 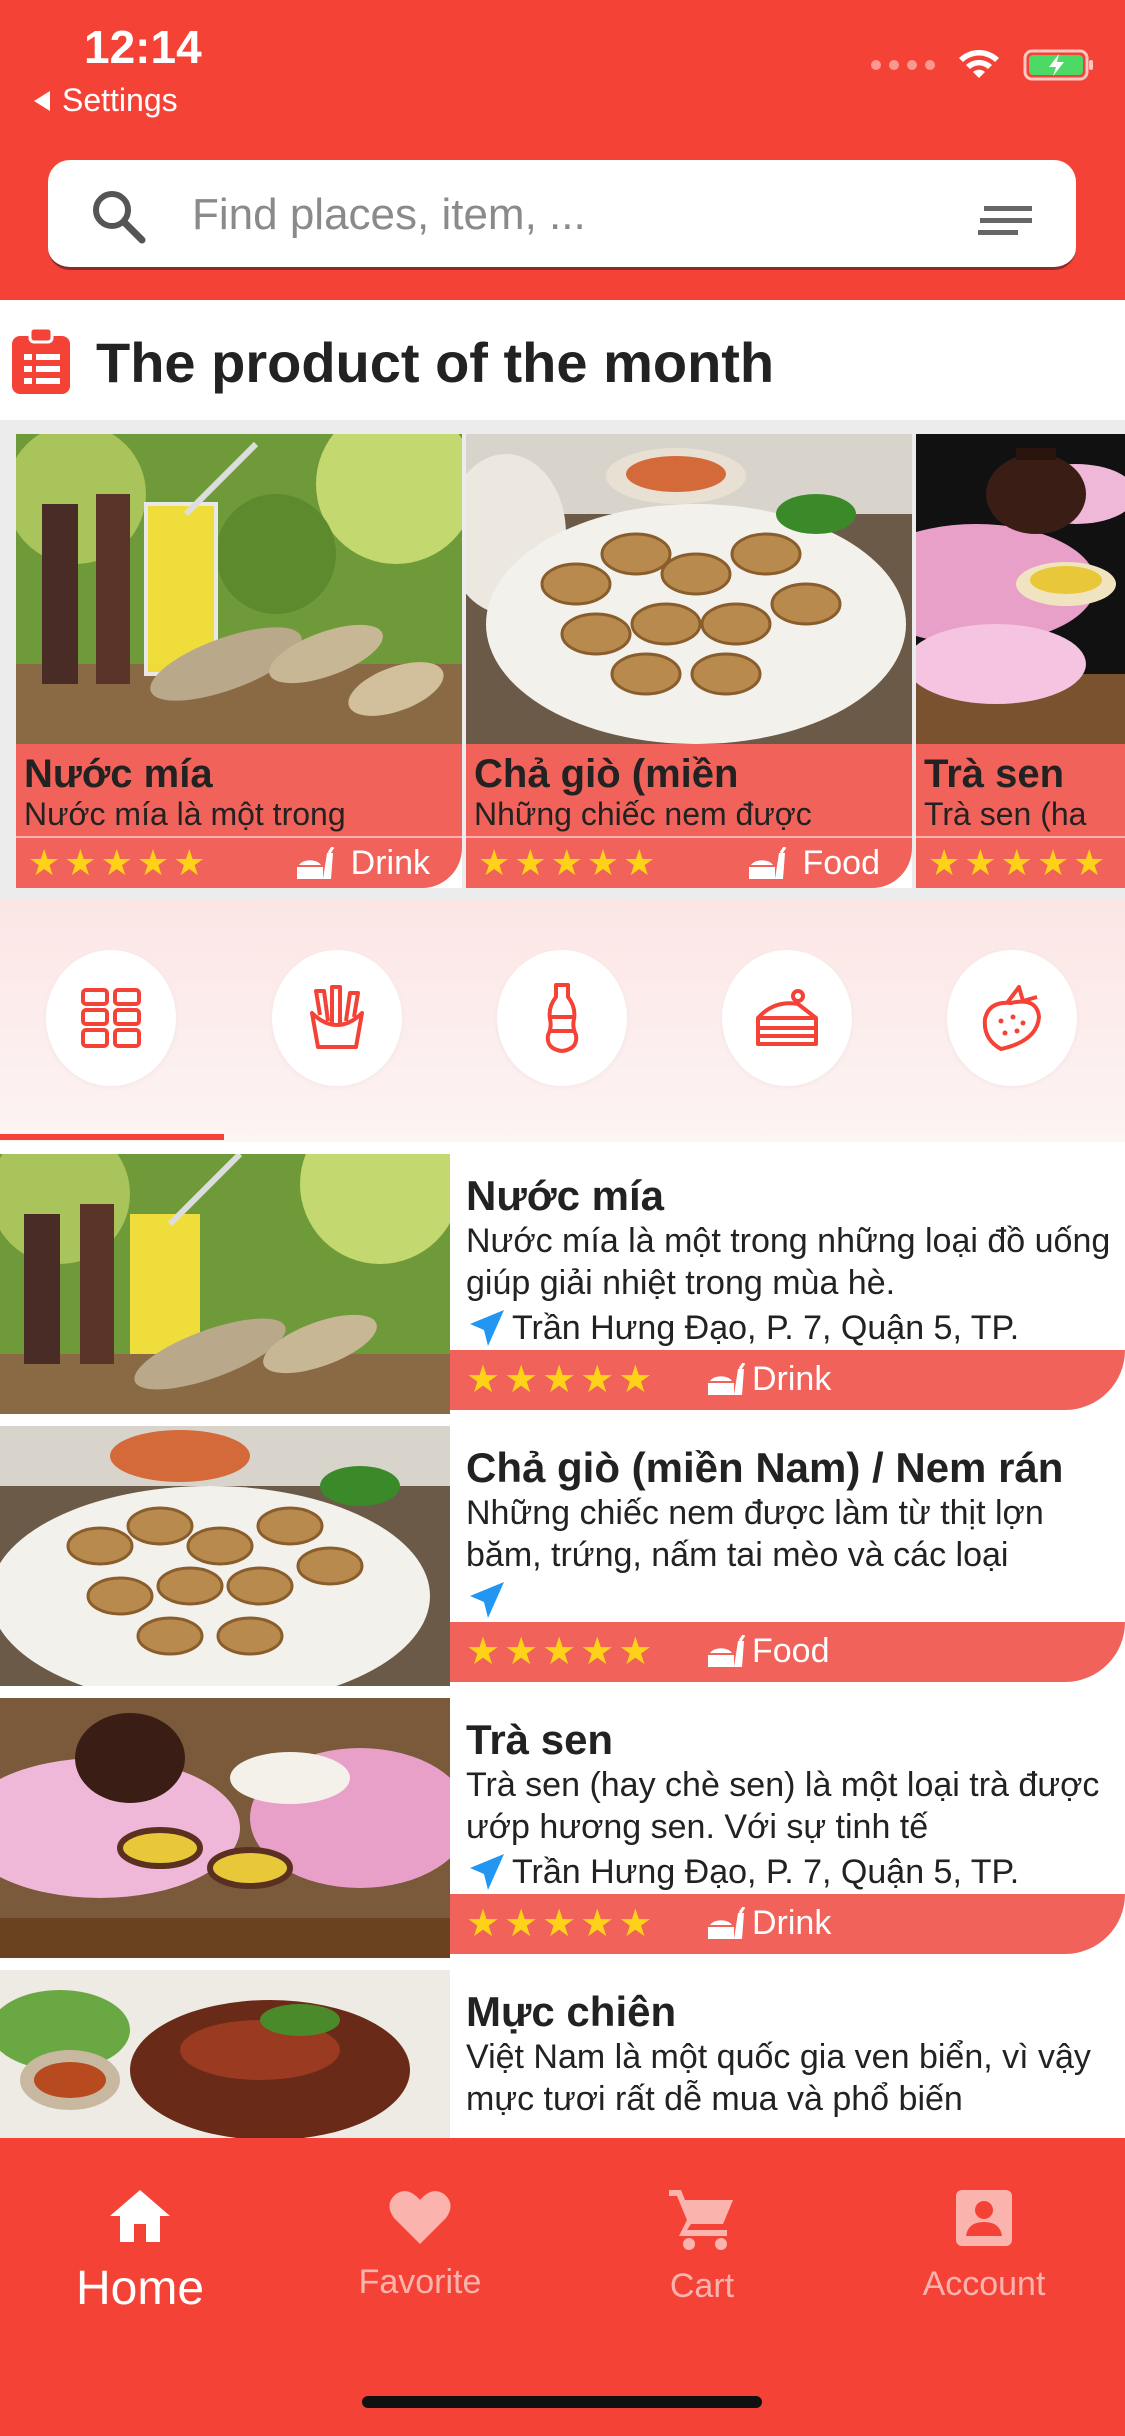 I want to click on clipboard-icon, so click(x=41, y=361).